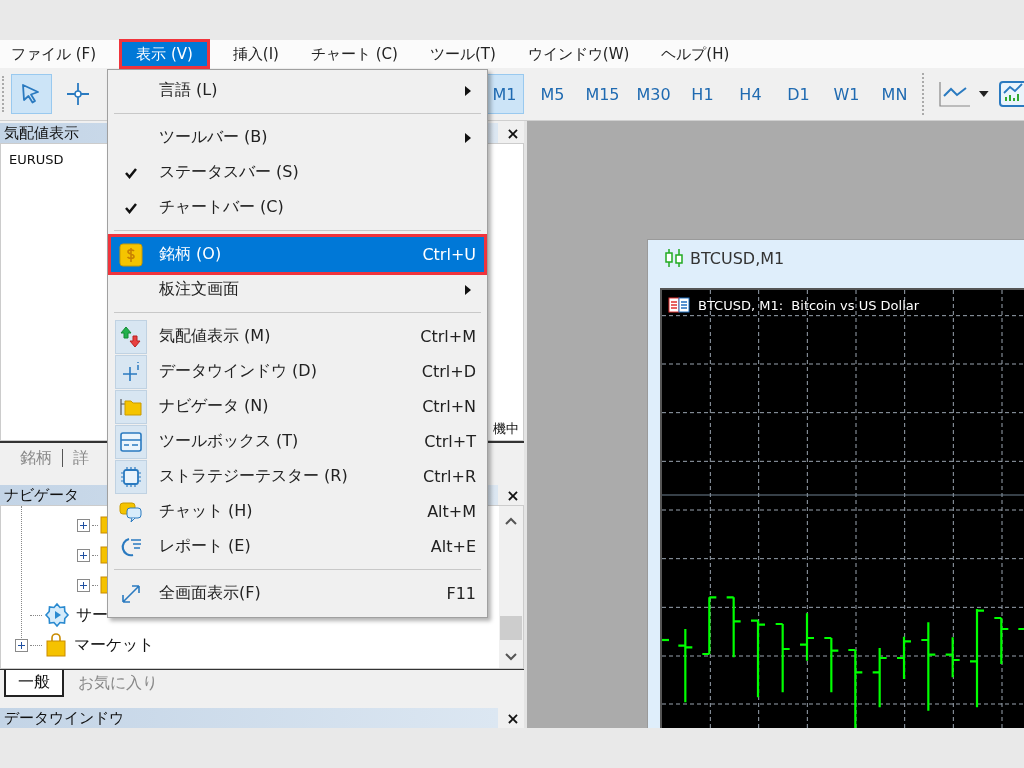  What do you see at coordinates (506, 429) in the screenshot?
I see `status-text: 機中` at bounding box center [506, 429].